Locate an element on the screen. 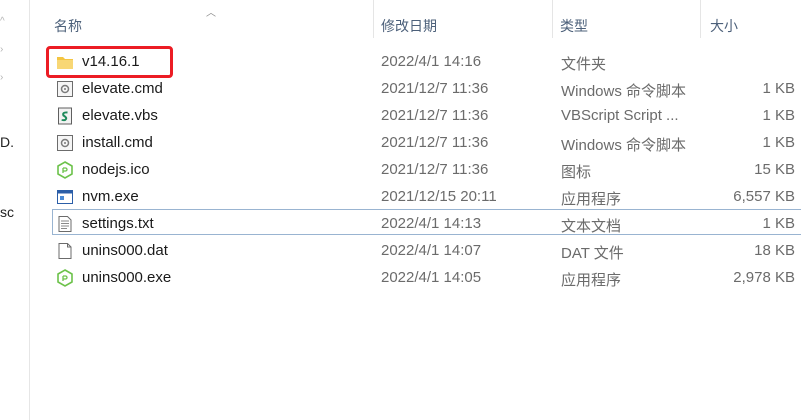 The width and height of the screenshot is (801, 420). file-size: 2,978 KB is located at coordinates (764, 277).